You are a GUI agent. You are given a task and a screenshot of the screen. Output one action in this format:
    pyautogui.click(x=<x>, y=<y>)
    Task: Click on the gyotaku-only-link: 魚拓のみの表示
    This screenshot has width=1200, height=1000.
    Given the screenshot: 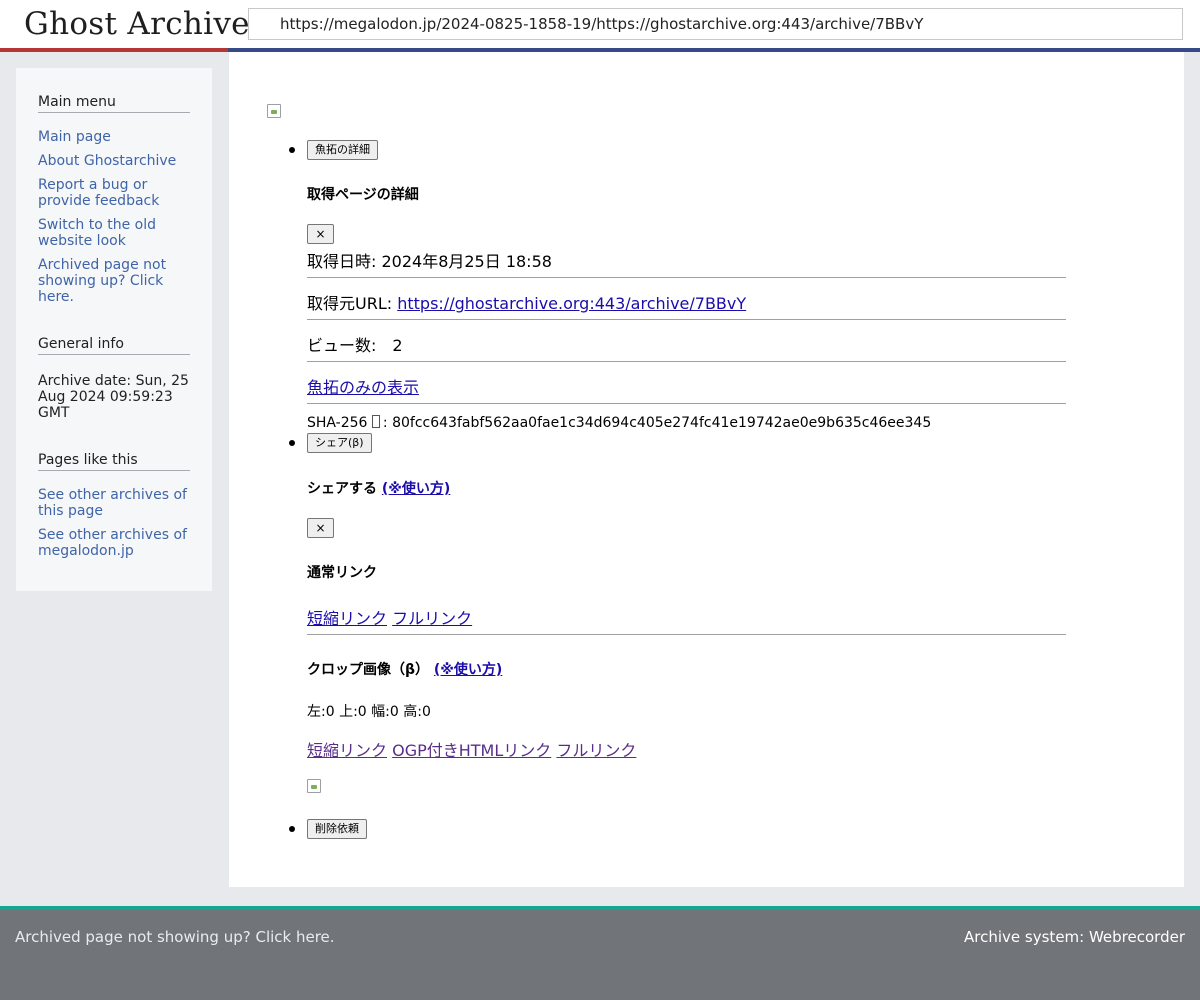 What is the action you would take?
    pyautogui.click(x=363, y=387)
    